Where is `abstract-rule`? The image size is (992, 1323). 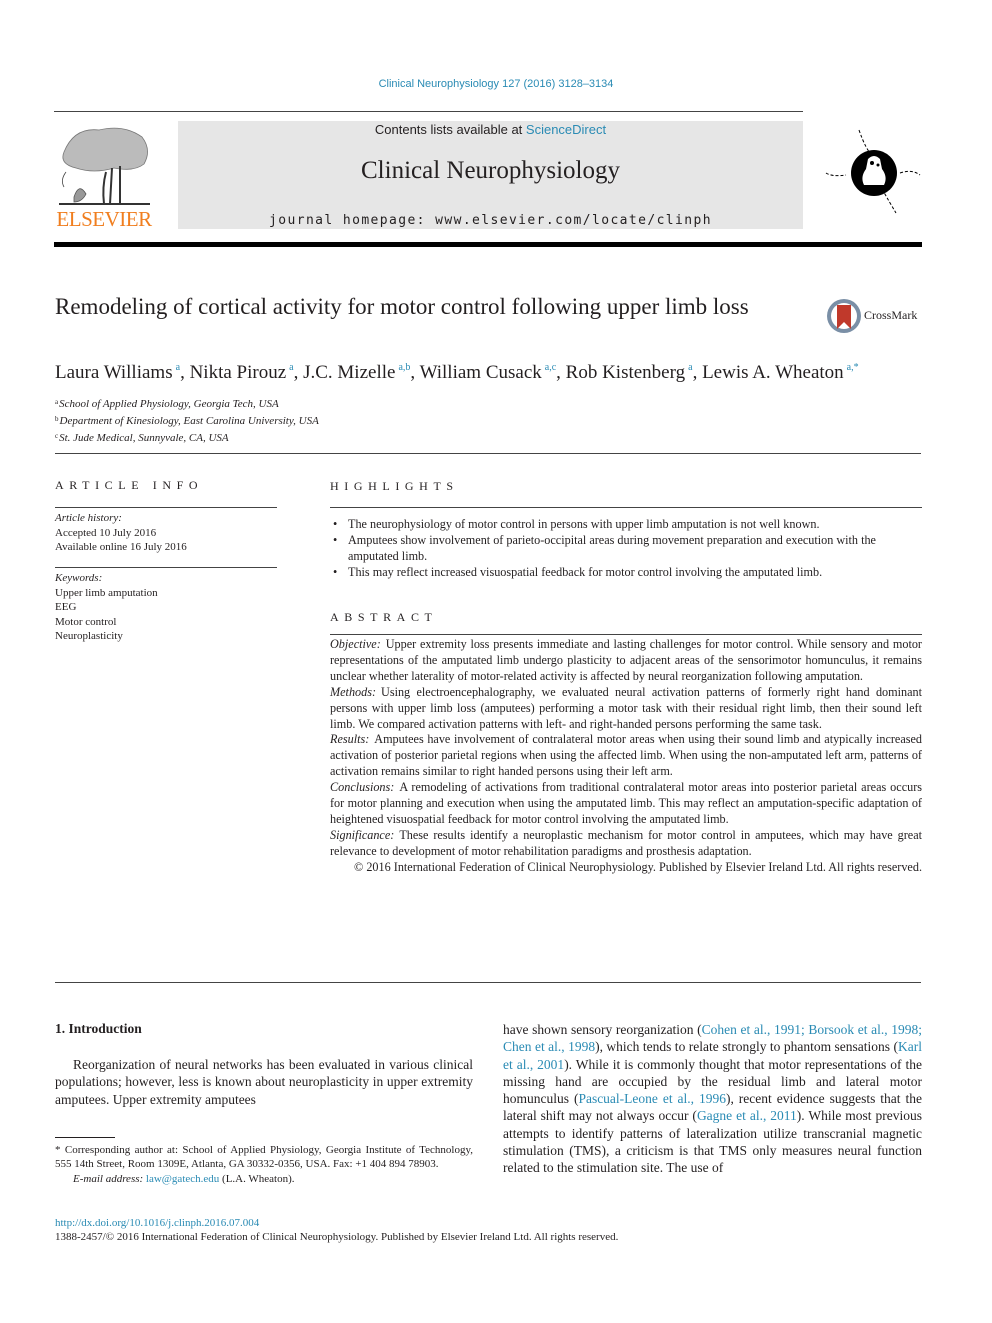
abstract-rule is located at coordinates (626, 634).